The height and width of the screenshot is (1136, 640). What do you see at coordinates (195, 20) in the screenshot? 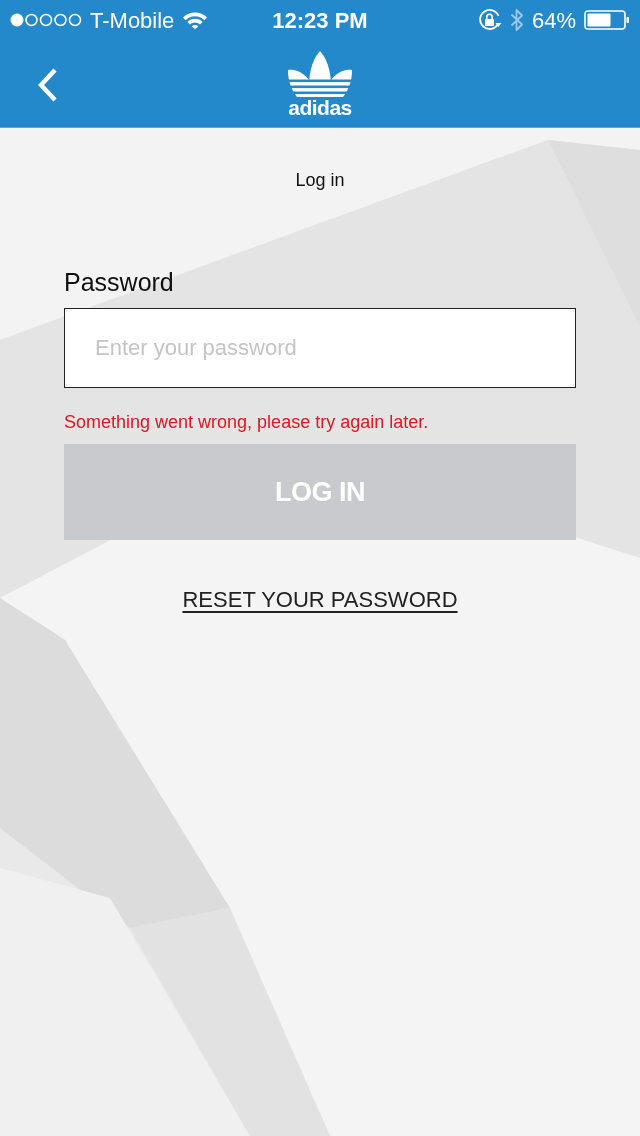
I see `wifi-icon` at bounding box center [195, 20].